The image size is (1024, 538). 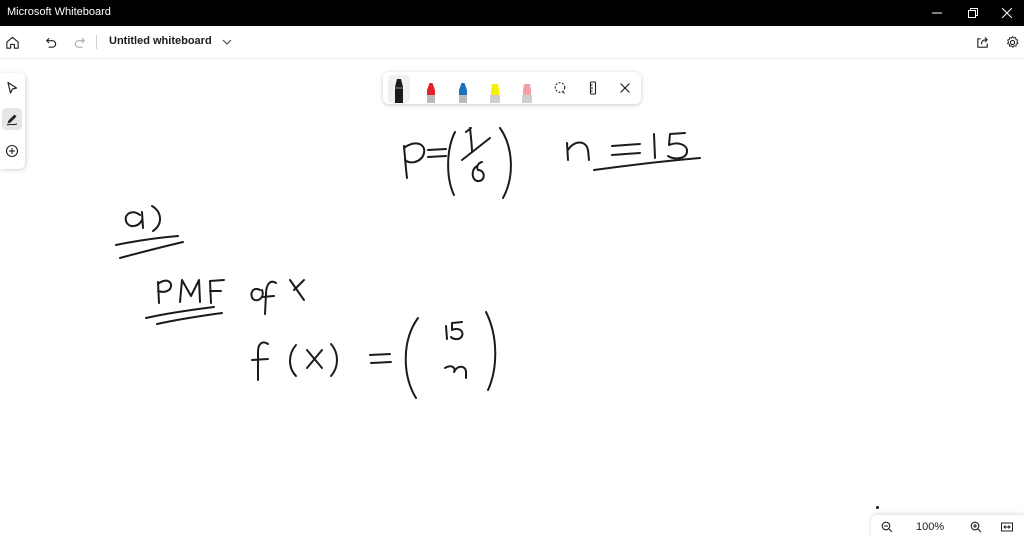 I want to click on title-bar: Microsoft Whiteboard, so click(x=512, y=13).